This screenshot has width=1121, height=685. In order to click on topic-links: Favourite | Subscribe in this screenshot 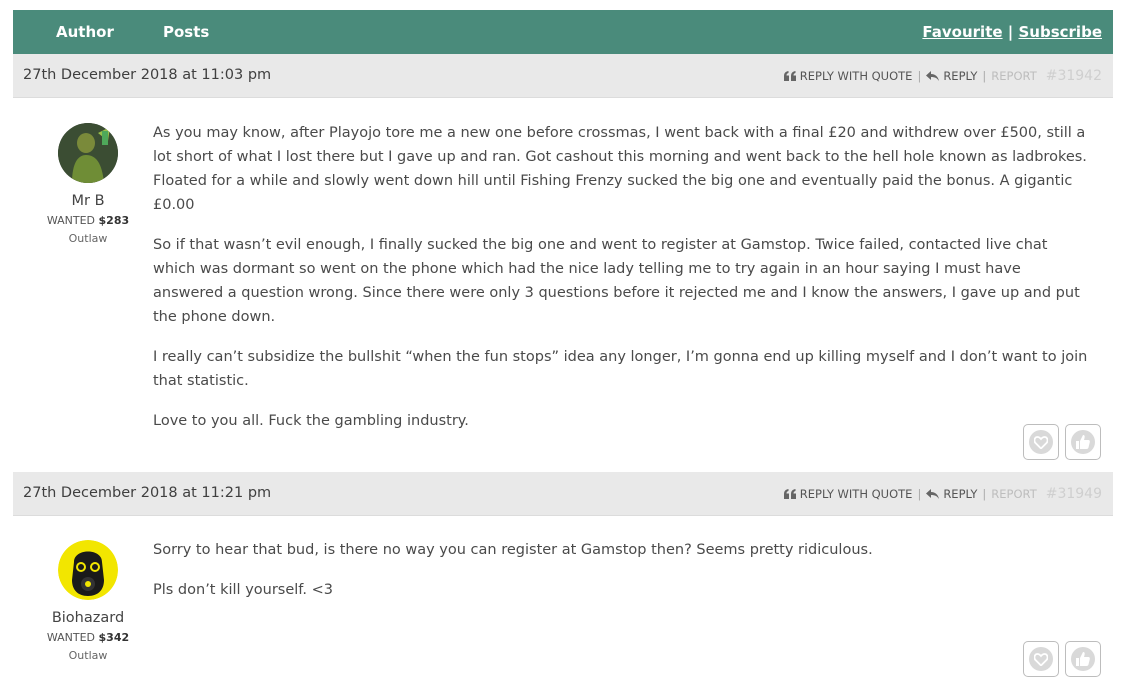, I will do `click(1012, 32)`.